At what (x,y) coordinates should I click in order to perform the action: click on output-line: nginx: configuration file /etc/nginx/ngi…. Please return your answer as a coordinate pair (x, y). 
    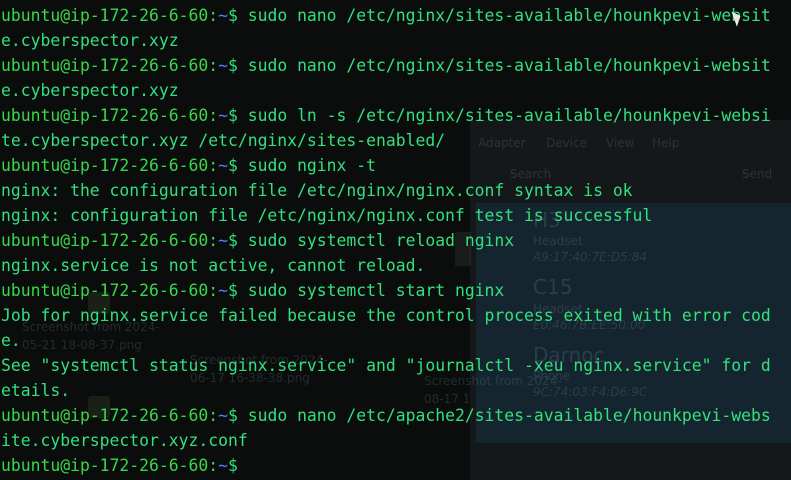
    Looking at the image, I should click on (396, 215).